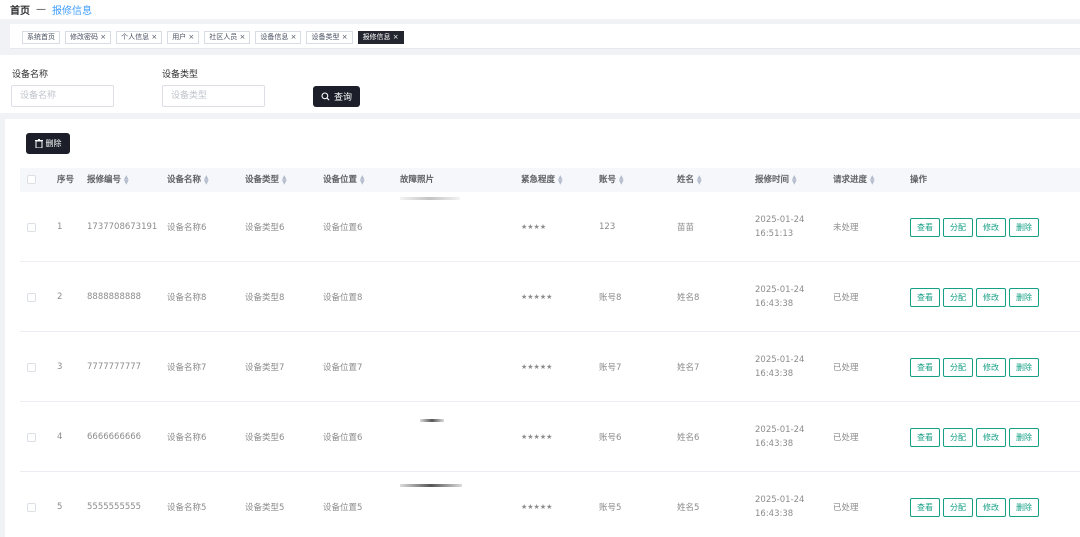  Describe the element at coordinates (919, 180) in the screenshot. I see `header-actions: 操作` at that location.